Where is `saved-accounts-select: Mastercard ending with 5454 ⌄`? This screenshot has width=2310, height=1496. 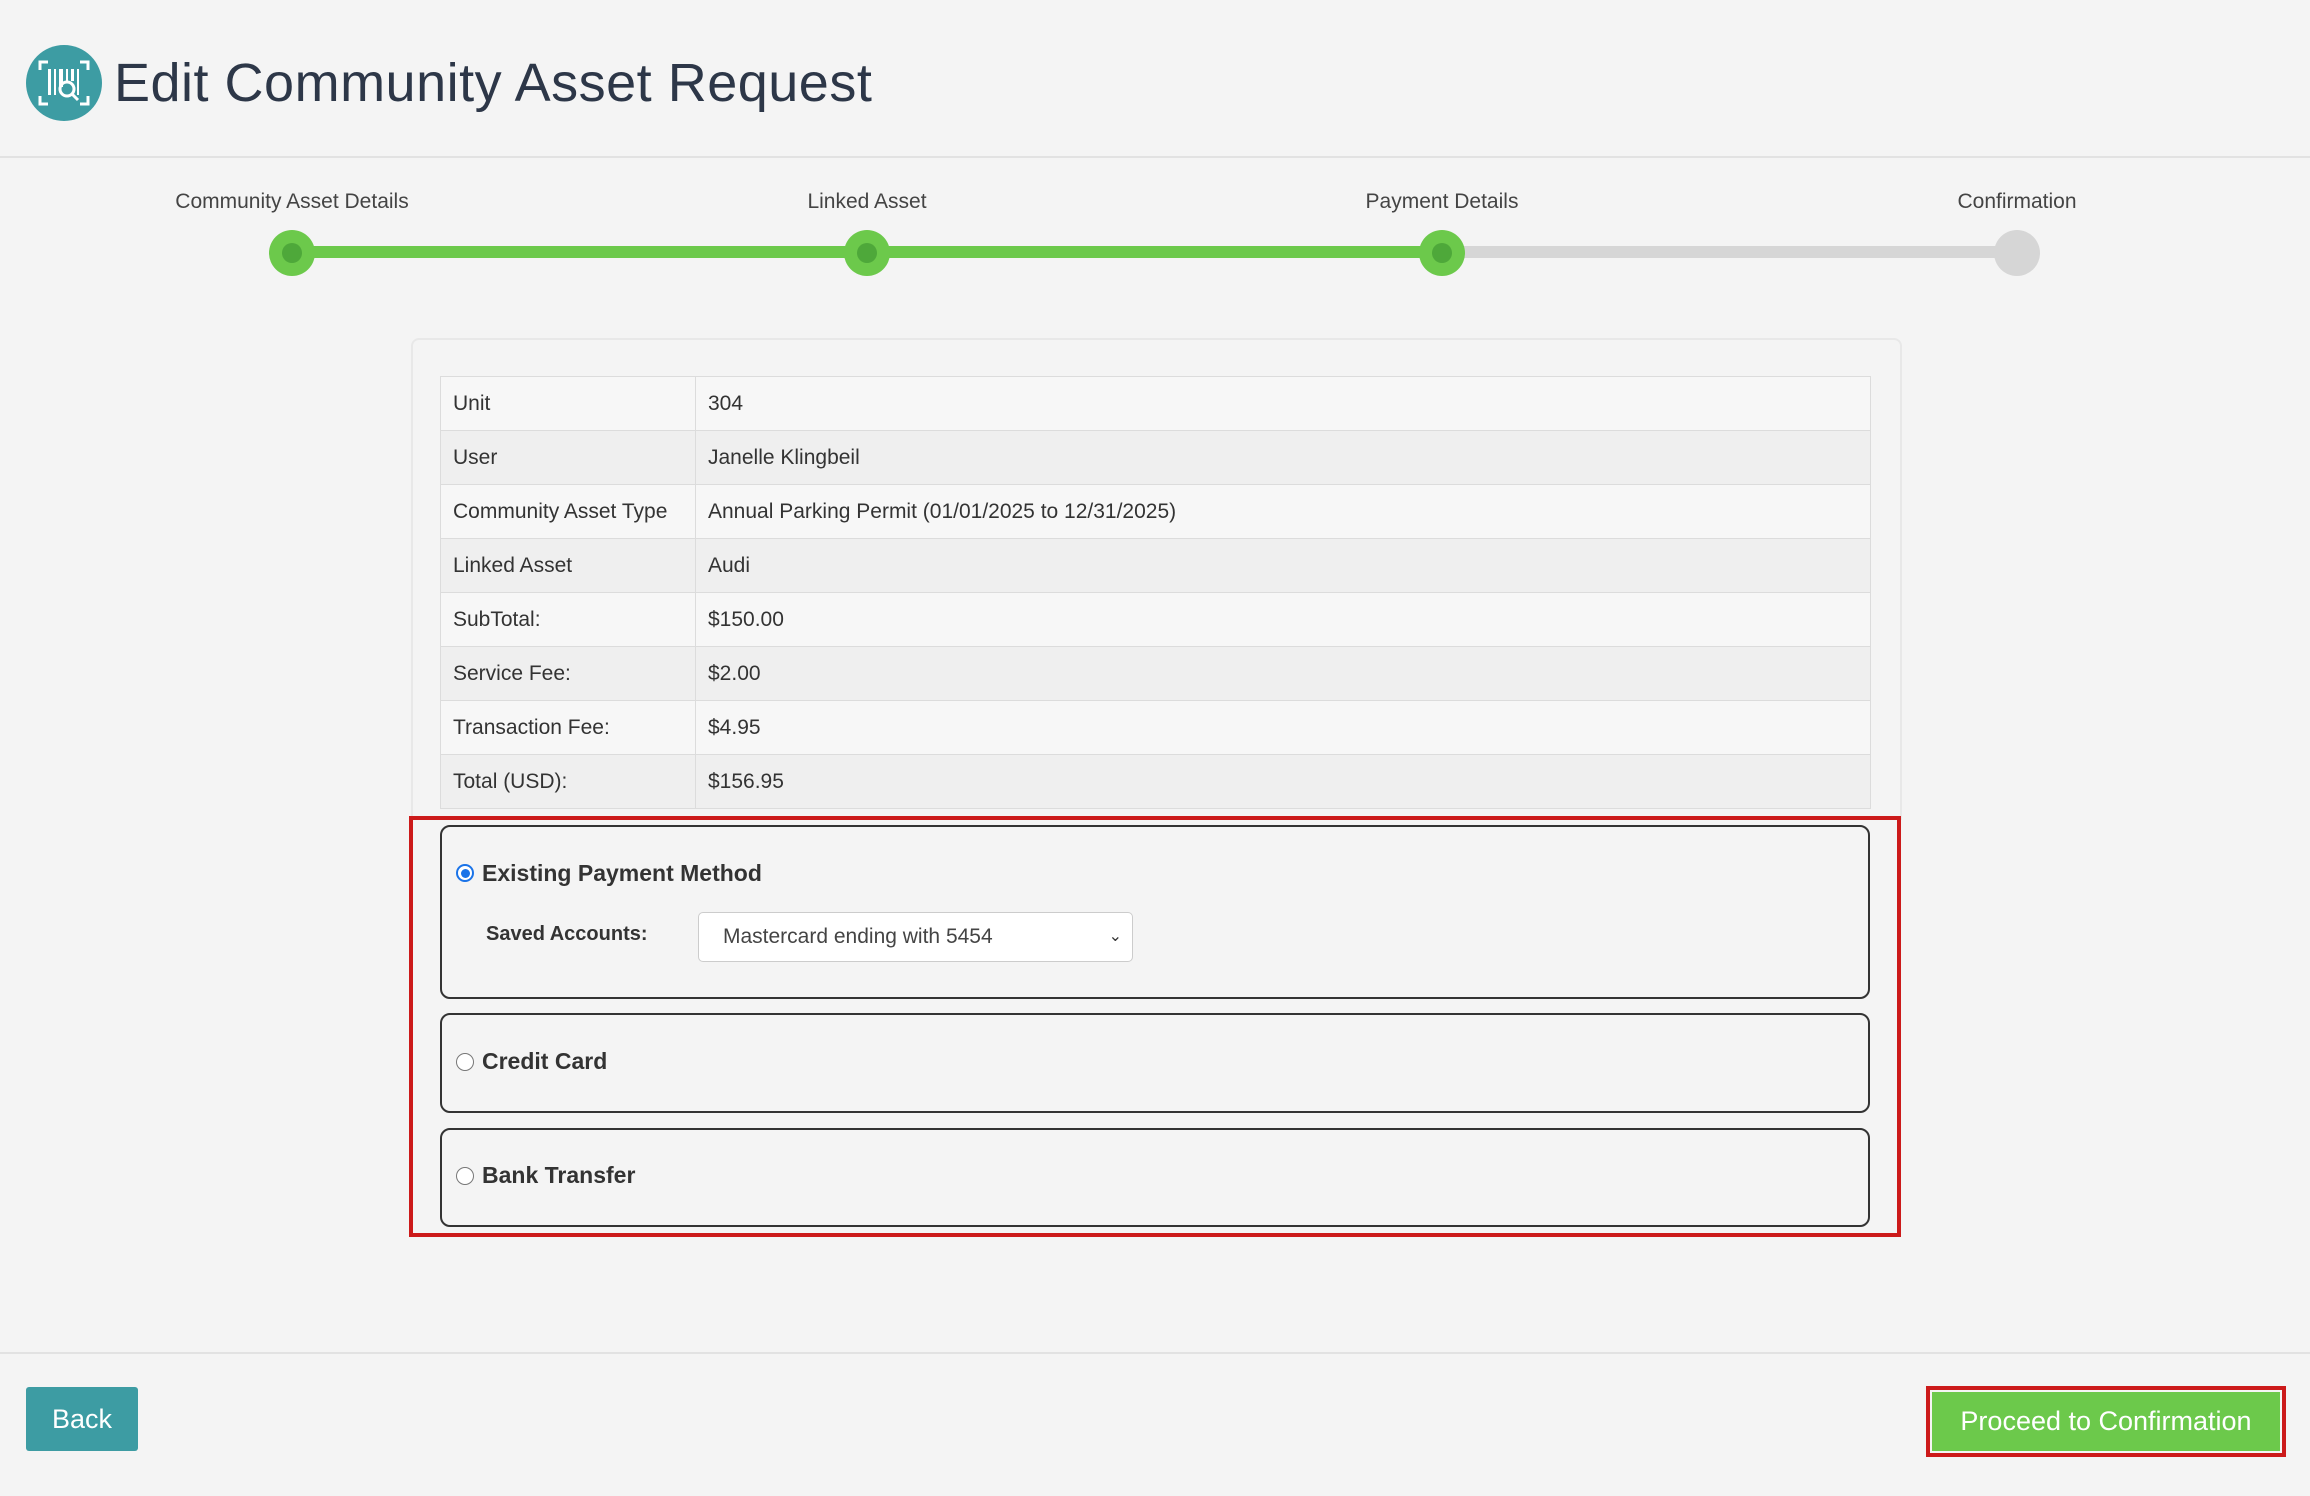 saved-accounts-select: Mastercard ending with 5454 ⌄ is located at coordinates (915, 937).